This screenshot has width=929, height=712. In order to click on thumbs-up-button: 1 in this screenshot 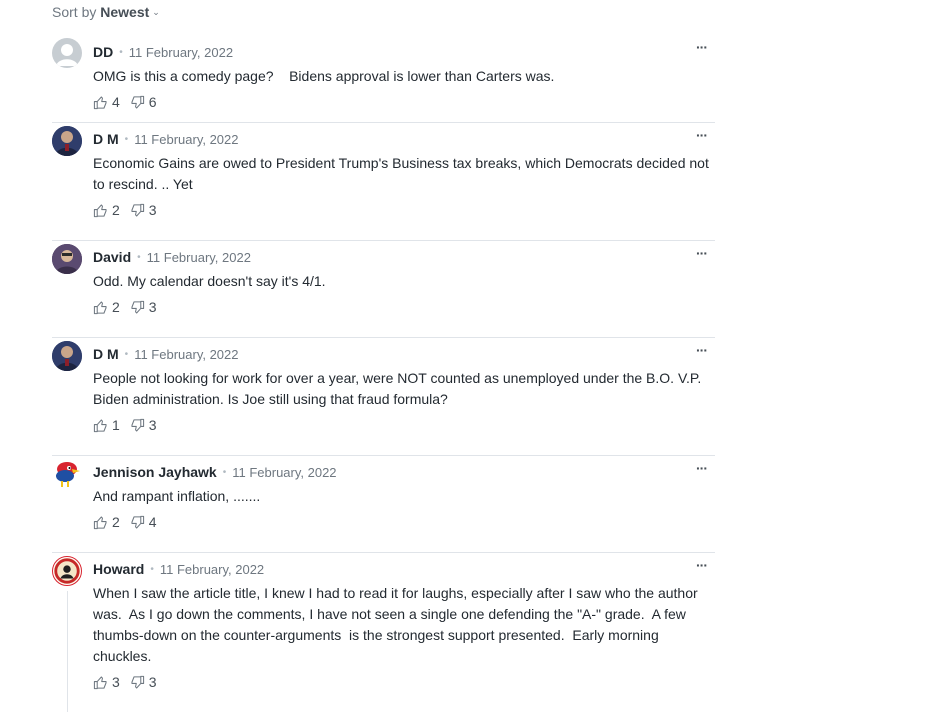, I will do `click(106, 425)`.